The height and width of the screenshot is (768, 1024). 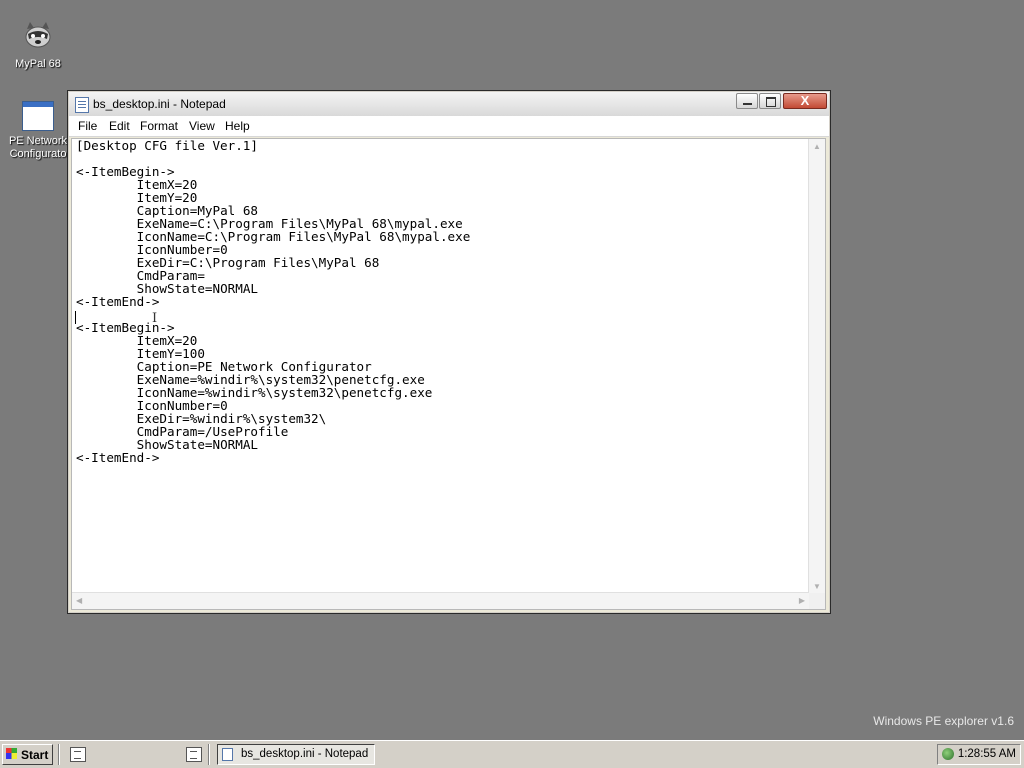 I want to click on scroll-left-icon: ◀, so click(x=79, y=600).